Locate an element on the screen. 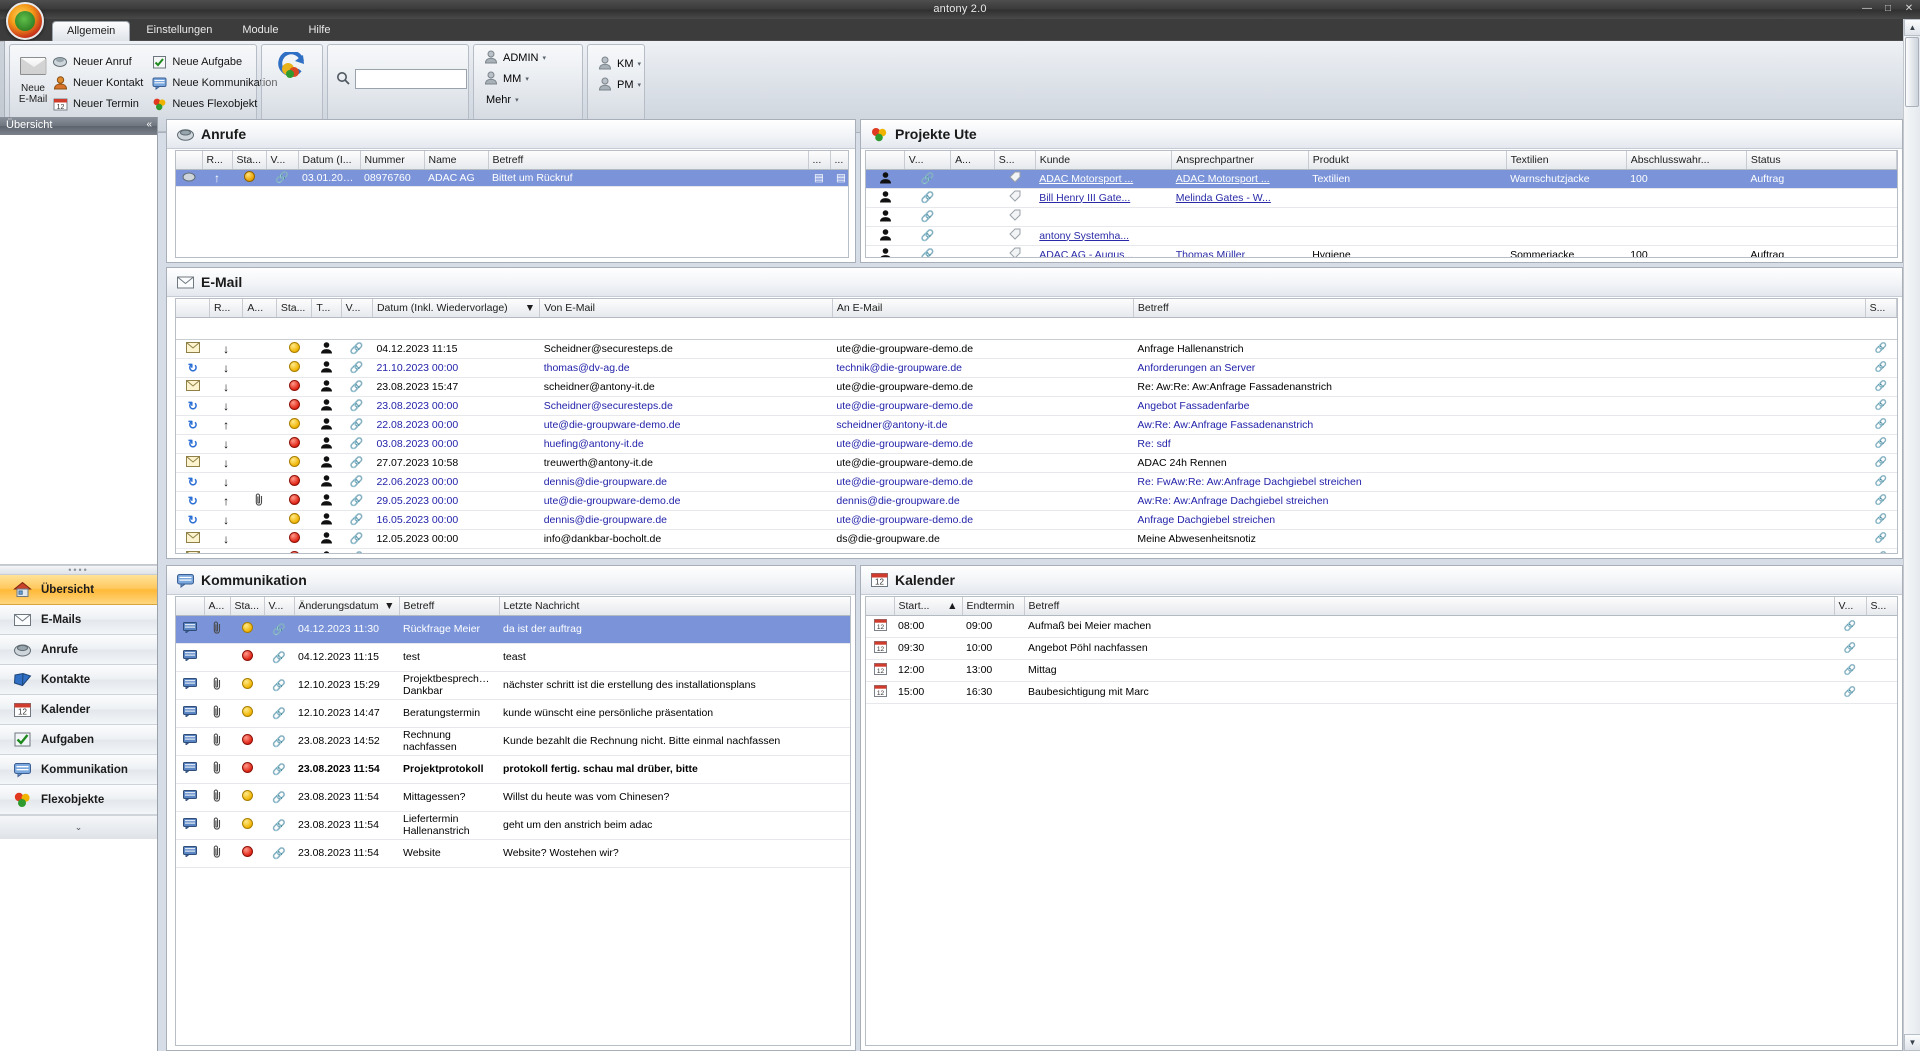  favorite-km: KM ▾ is located at coordinates (619, 63).